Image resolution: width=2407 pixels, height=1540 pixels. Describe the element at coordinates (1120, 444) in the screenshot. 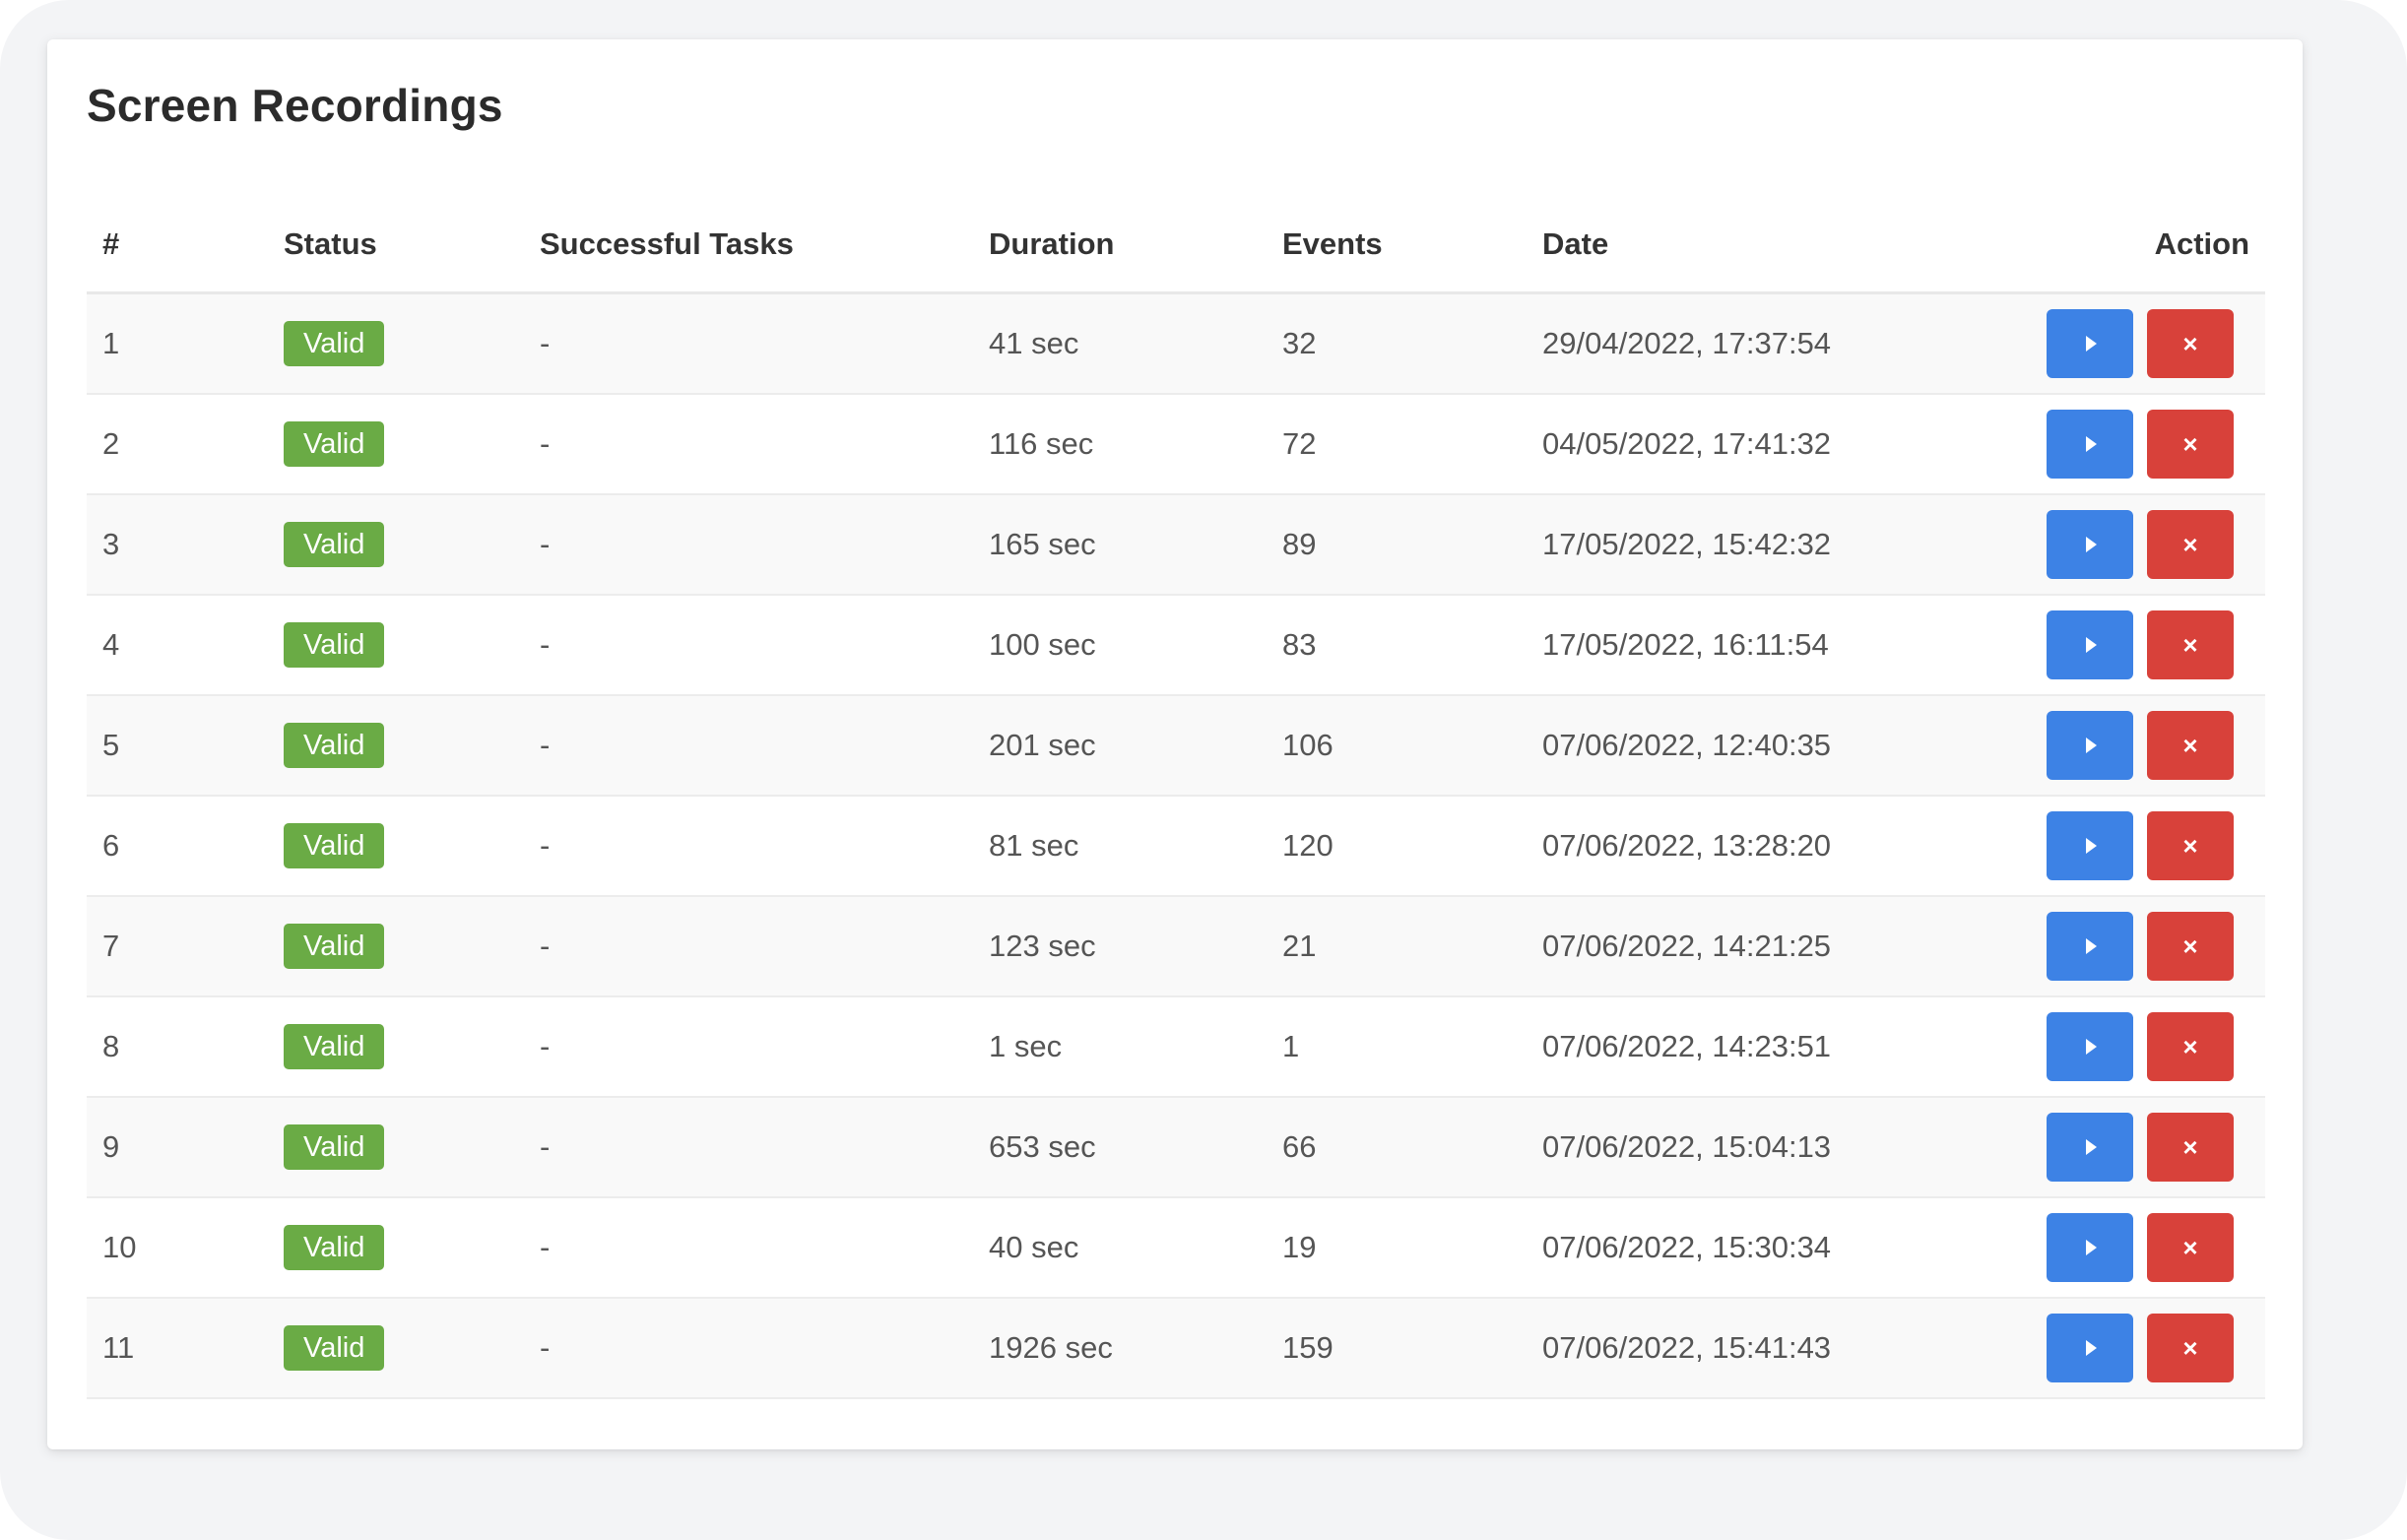

I see `cell-duration: 116 sec` at that location.